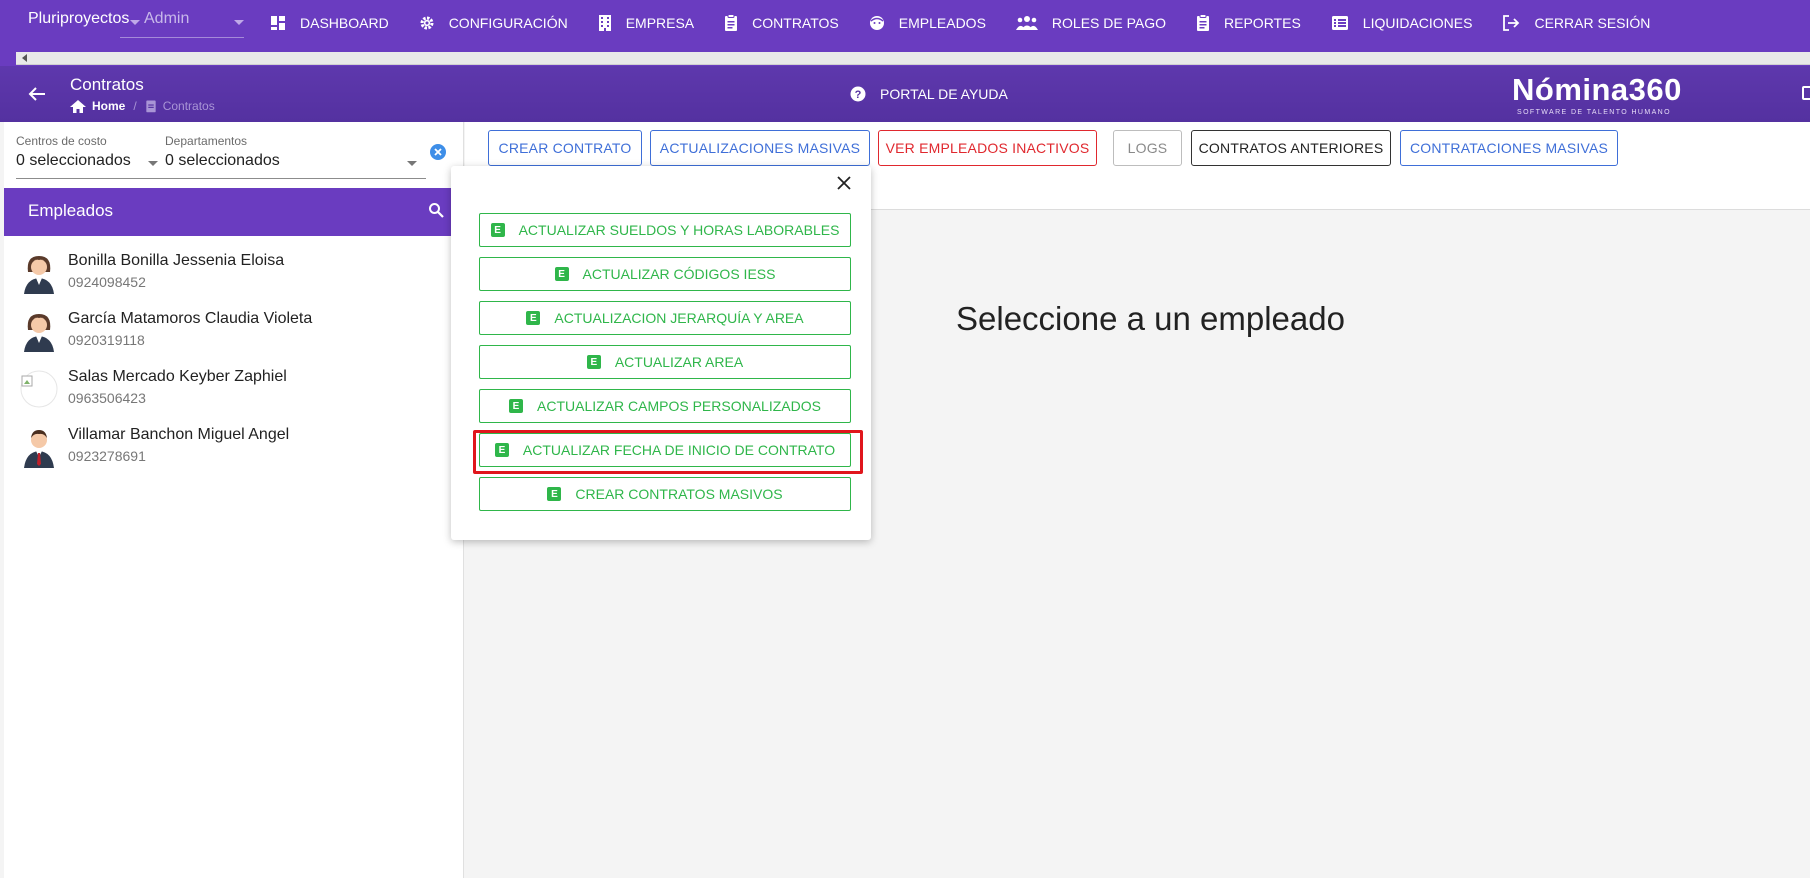 The image size is (1810, 878). I want to click on nav-contratos: CONTRATOS, so click(781, 23).